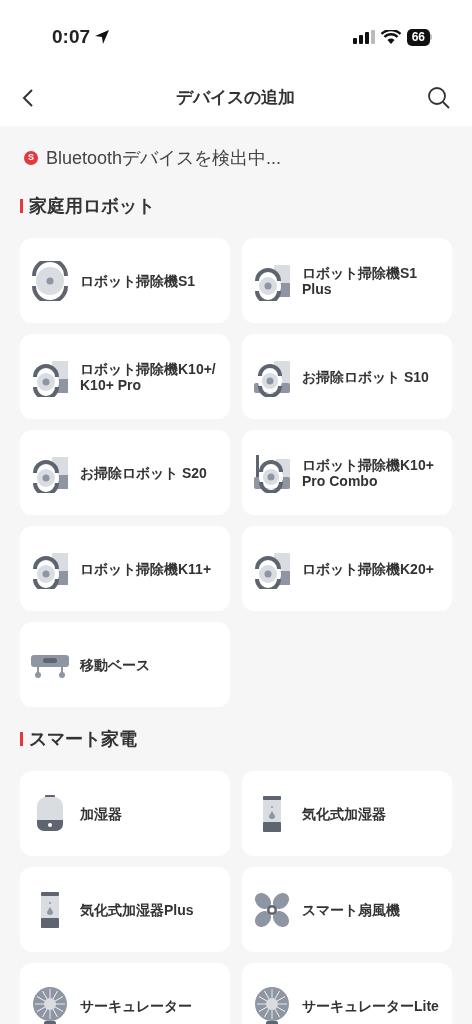 This screenshot has height=1024, width=472. What do you see at coordinates (50, 280) in the screenshot?
I see `robot-vacuum-icon` at bounding box center [50, 280].